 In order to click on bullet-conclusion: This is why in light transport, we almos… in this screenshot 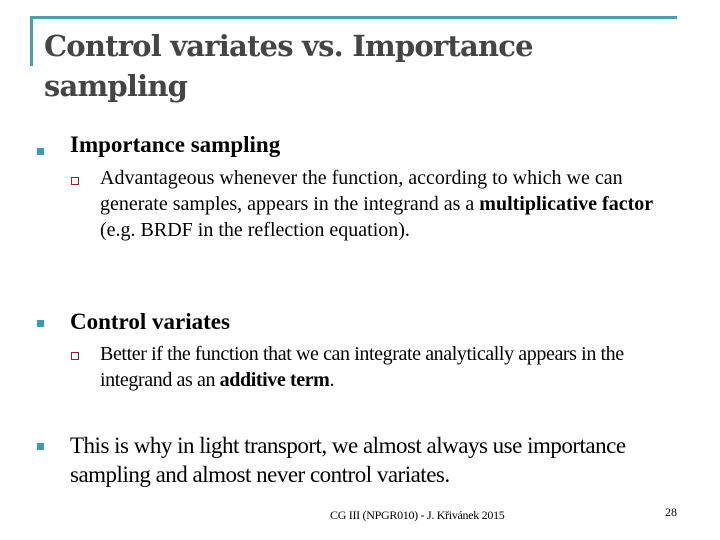, I will do `click(348, 460)`.